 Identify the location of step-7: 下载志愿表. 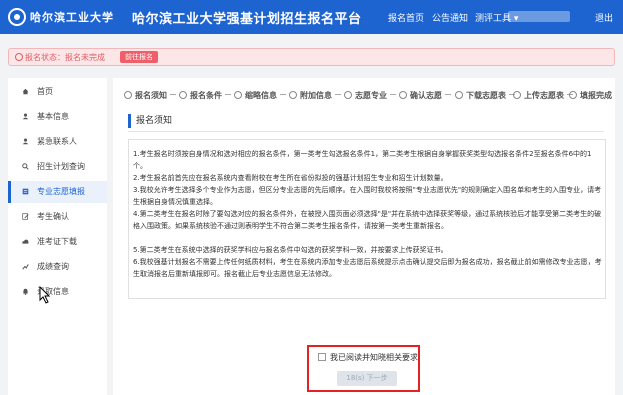
(485, 95).